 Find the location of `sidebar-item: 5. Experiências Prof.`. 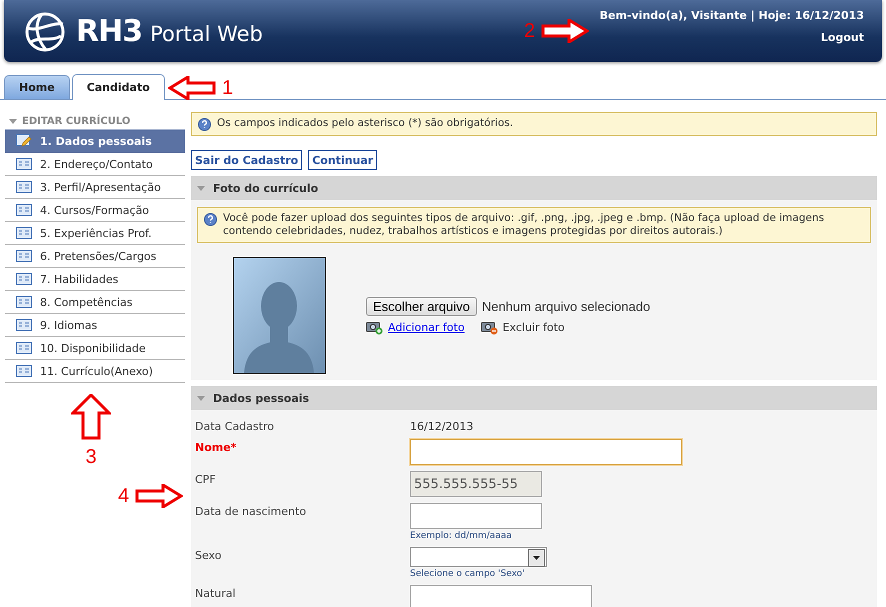

sidebar-item: 5. Experiências Prof. is located at coordinates (95, 233).